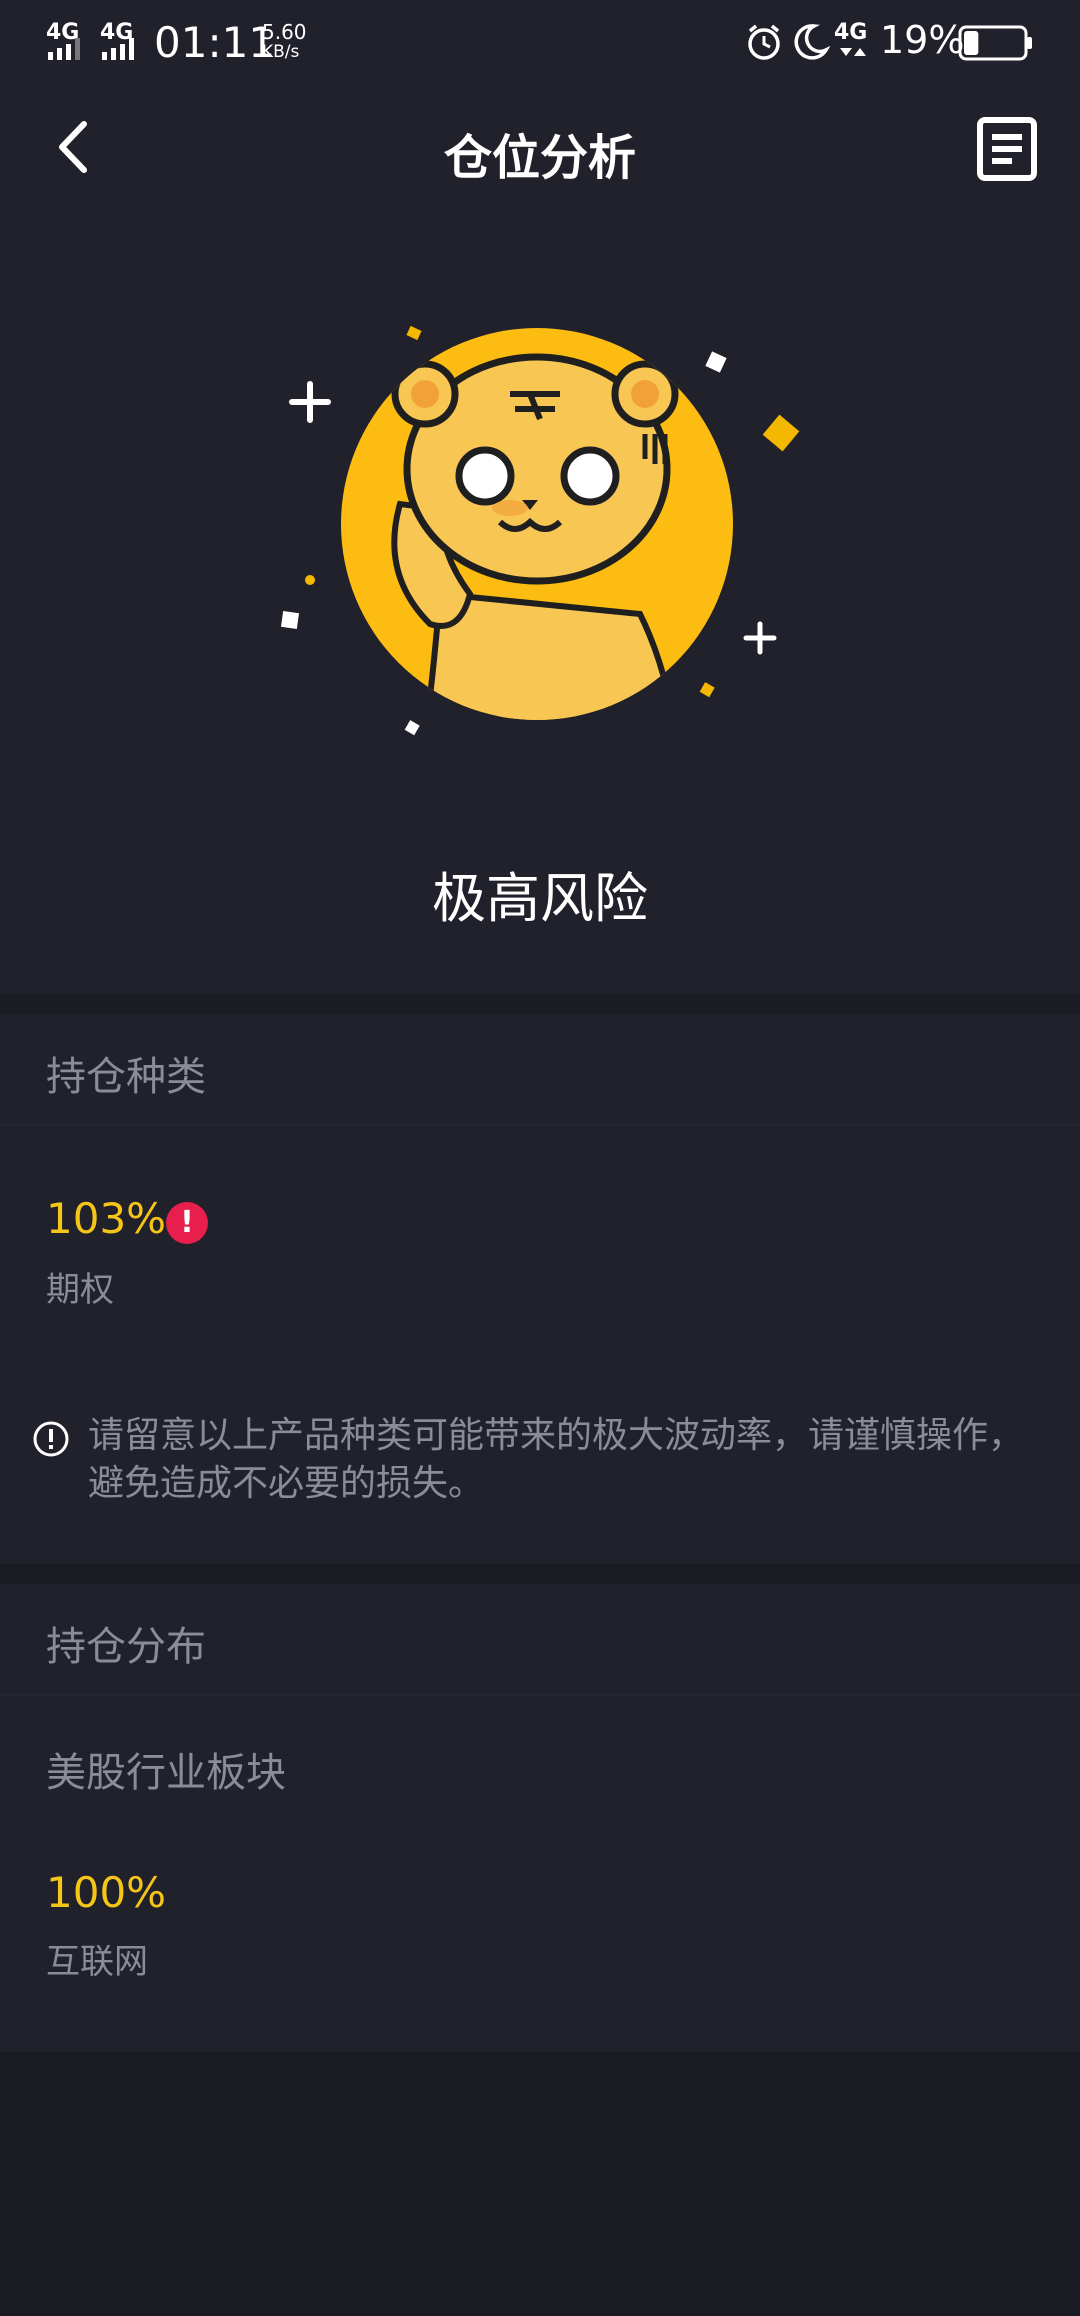  Describe the element at coordinates (995, 43) in the screenshot. I see `battery-icon` at that location.